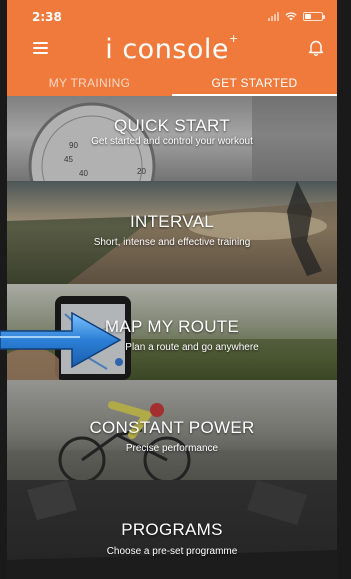 The width and height of the screenshot is (351, 579). Describe the element at coordinates (172, 448) in the screenshot. I see `tile-subtitle: Precise performance` at that location.